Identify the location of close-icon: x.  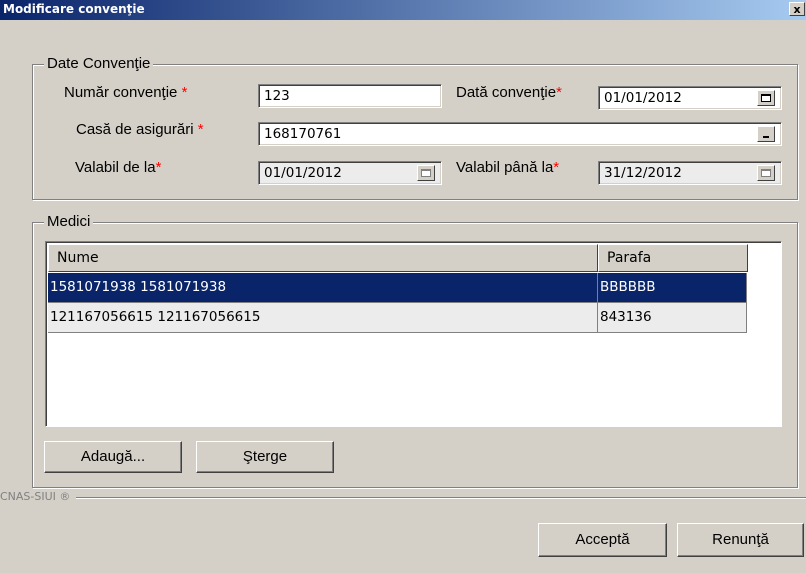
(797, 9).